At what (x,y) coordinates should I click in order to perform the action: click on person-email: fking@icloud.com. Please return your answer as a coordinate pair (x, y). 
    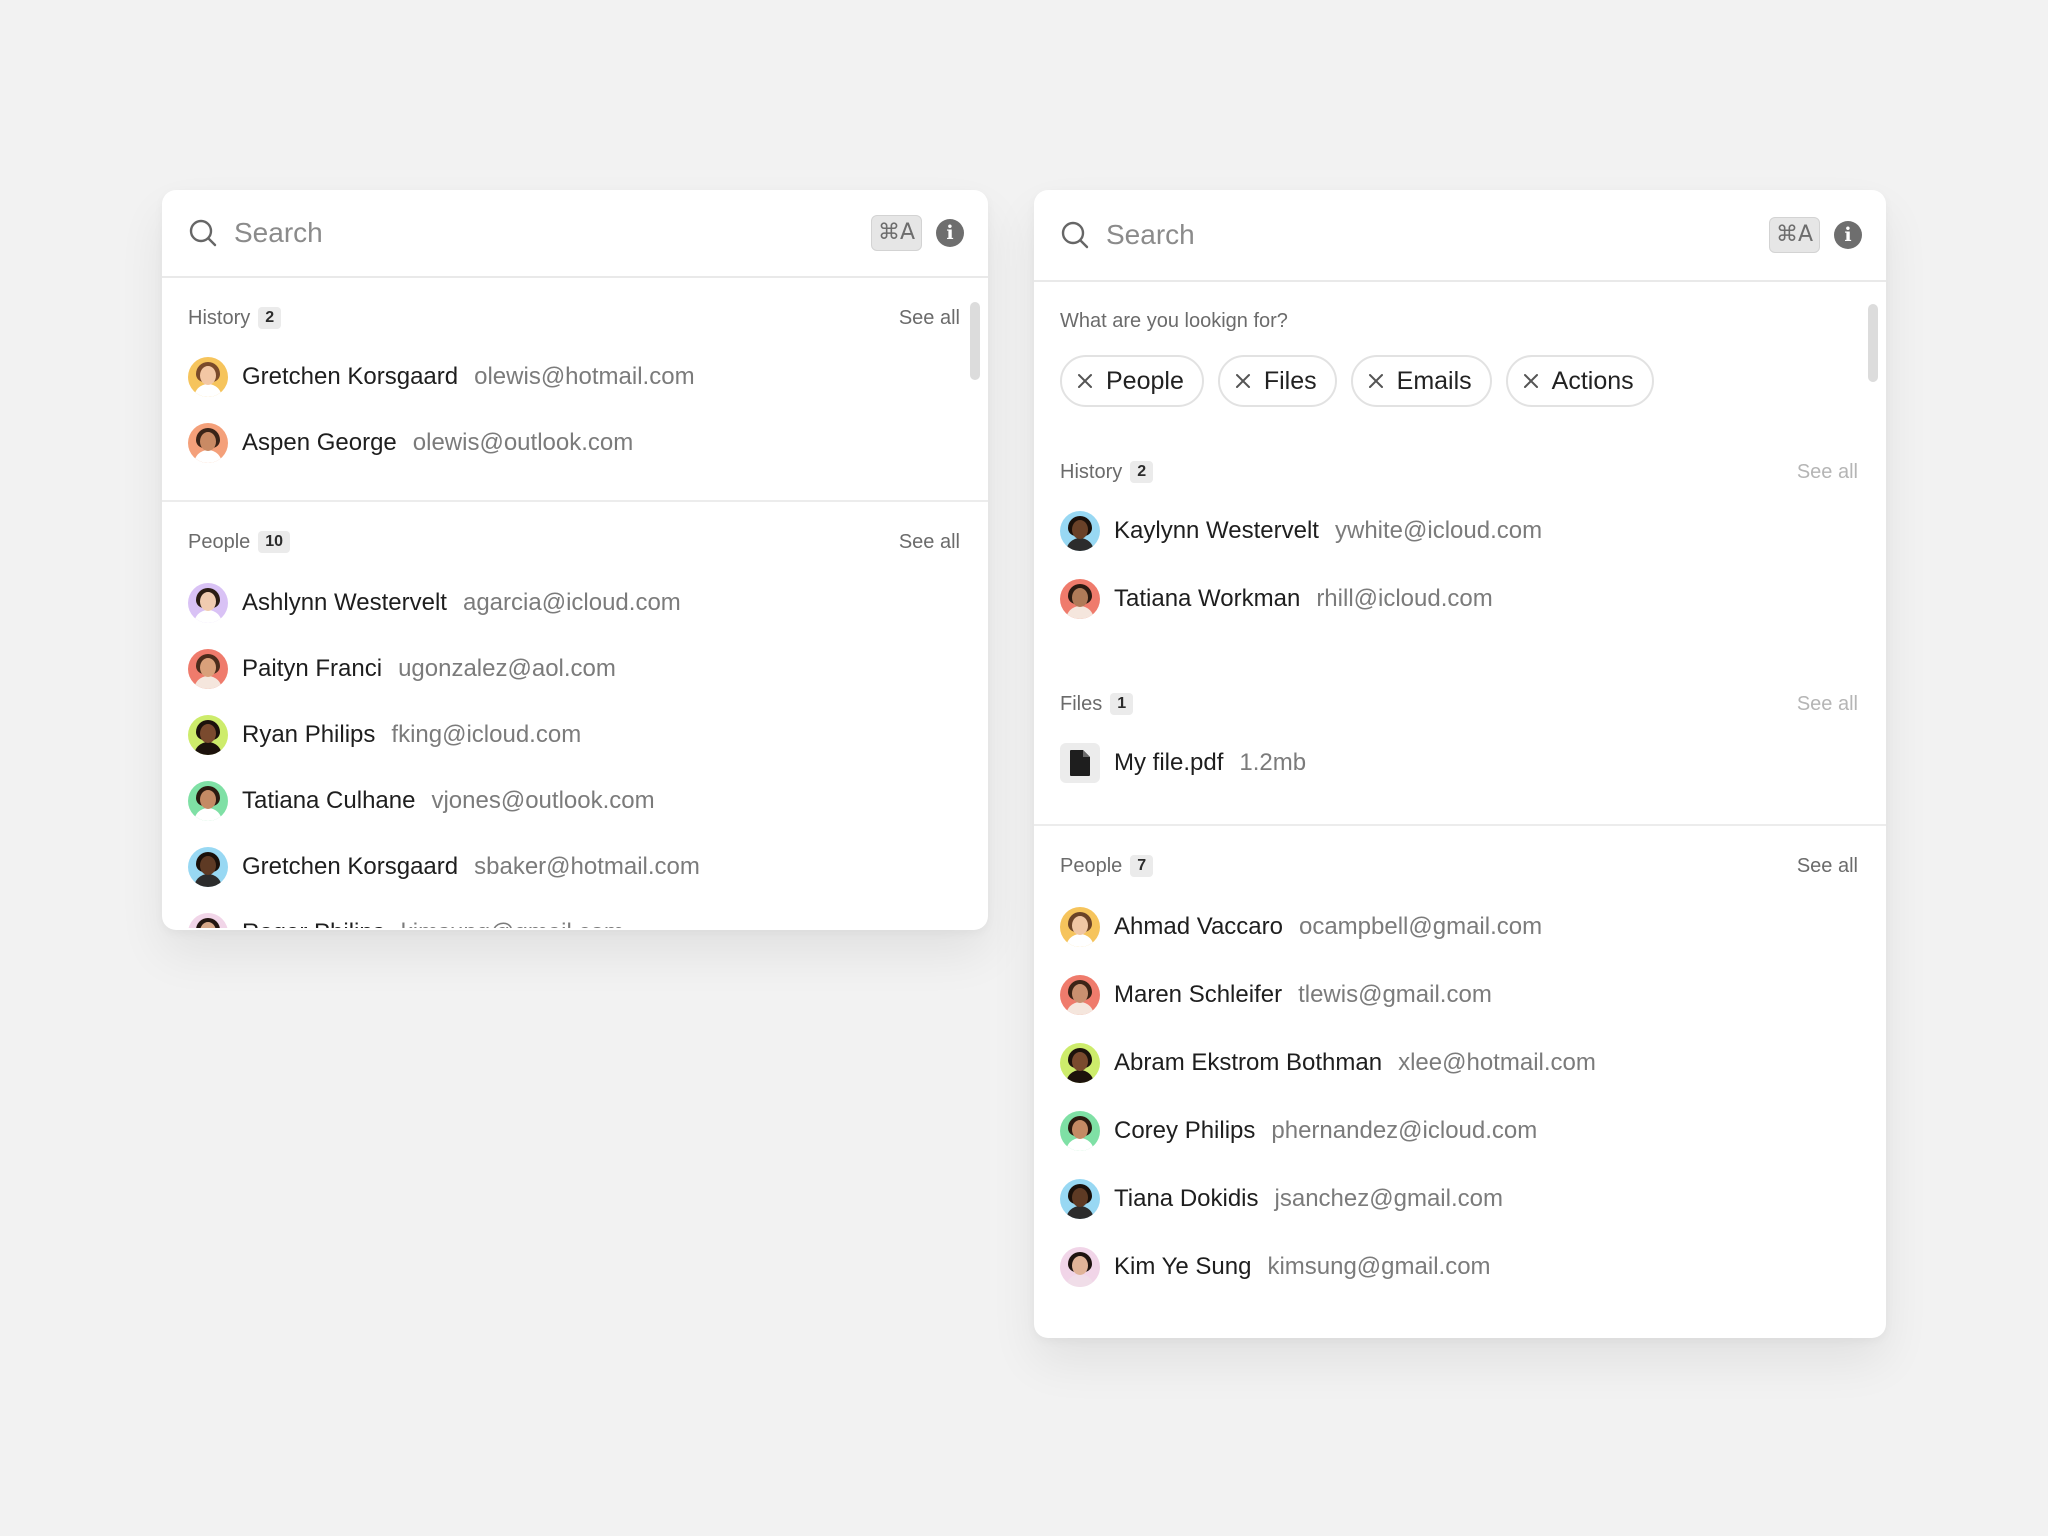
    Looking at the image, I should click on (486, 734).